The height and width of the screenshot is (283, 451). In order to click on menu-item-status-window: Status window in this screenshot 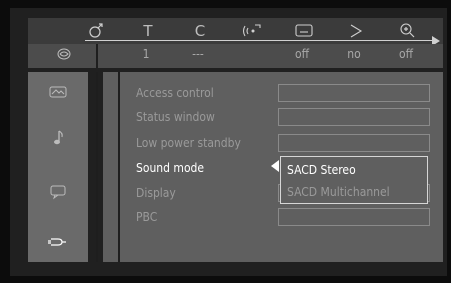, I will do `click(175, 119)`.